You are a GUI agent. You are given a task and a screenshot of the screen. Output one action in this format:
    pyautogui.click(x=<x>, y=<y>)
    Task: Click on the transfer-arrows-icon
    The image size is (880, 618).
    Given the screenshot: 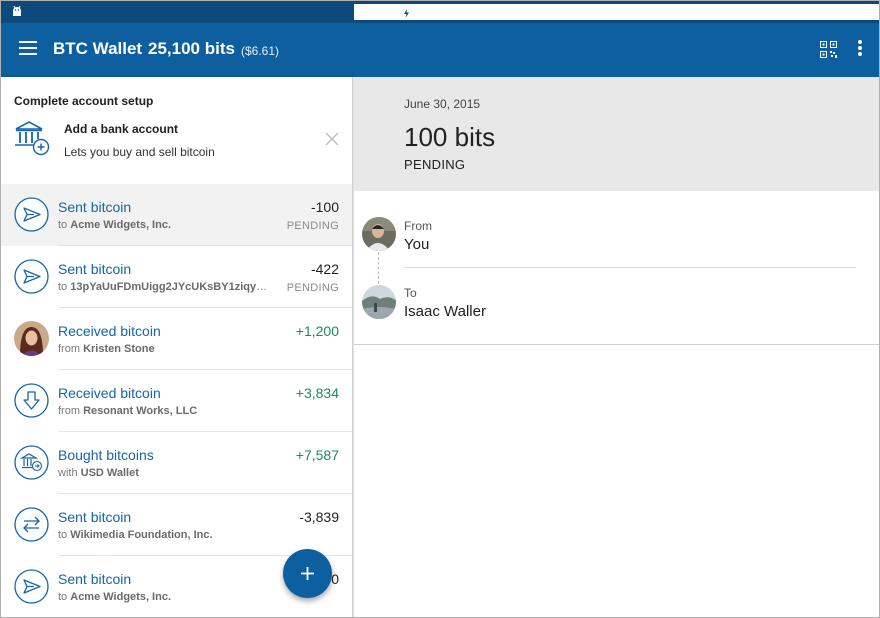 What is the action you would take?
    pyautogui.click(x=31, y=524)
    